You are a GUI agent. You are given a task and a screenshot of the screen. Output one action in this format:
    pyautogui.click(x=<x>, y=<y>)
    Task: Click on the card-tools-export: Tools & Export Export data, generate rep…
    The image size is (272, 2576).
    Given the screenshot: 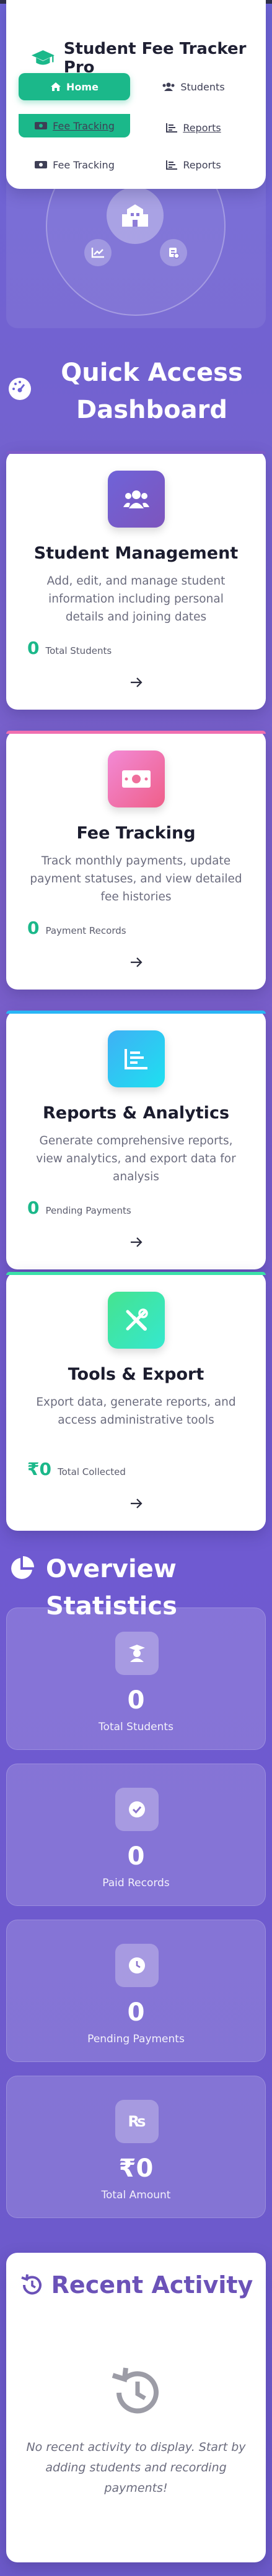 What is the action you would take?
    pyautogui.click(x=136, y=1402)
    